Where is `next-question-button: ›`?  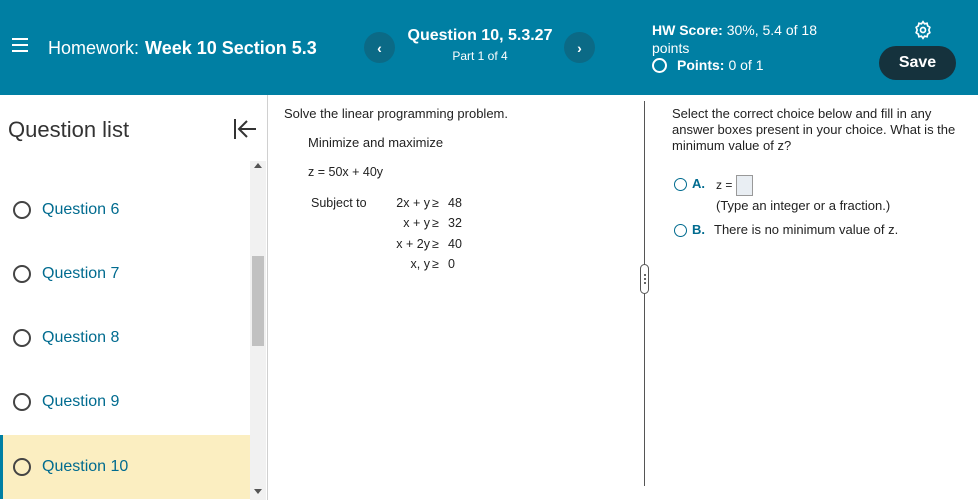 next-question-button: › is located at coordinates (579, 47).